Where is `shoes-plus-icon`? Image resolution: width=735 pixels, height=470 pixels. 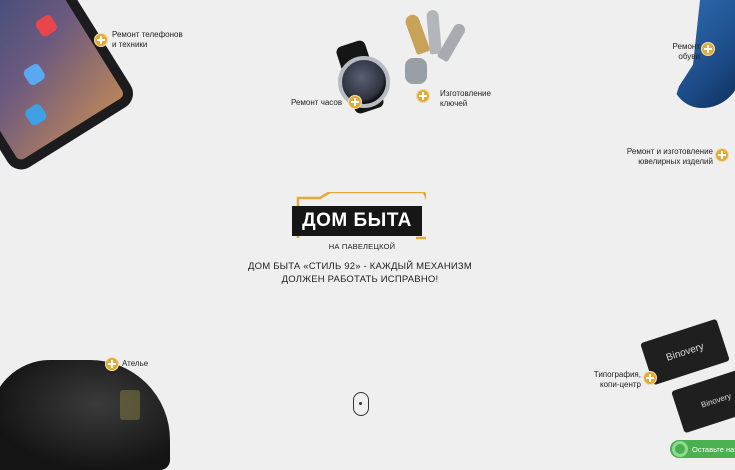 shoes-plus-icon is located at coordinates (708, 49).